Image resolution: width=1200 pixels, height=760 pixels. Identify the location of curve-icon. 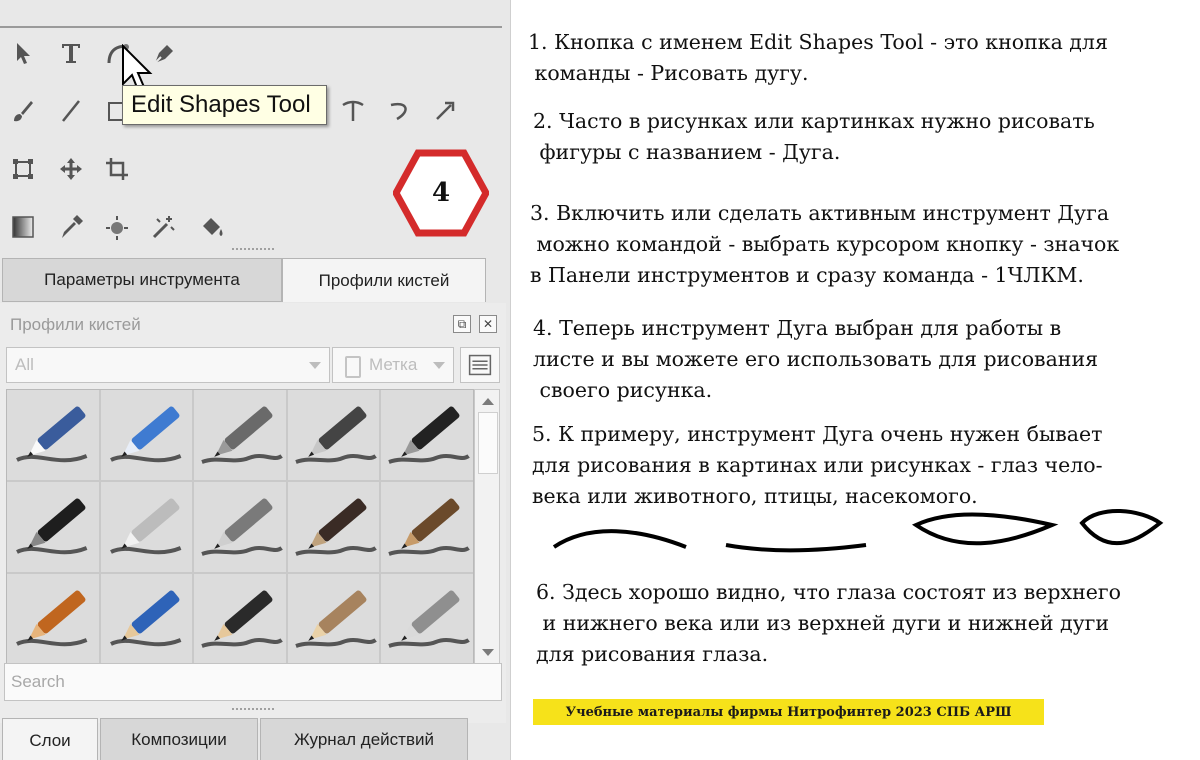
(399, 111).